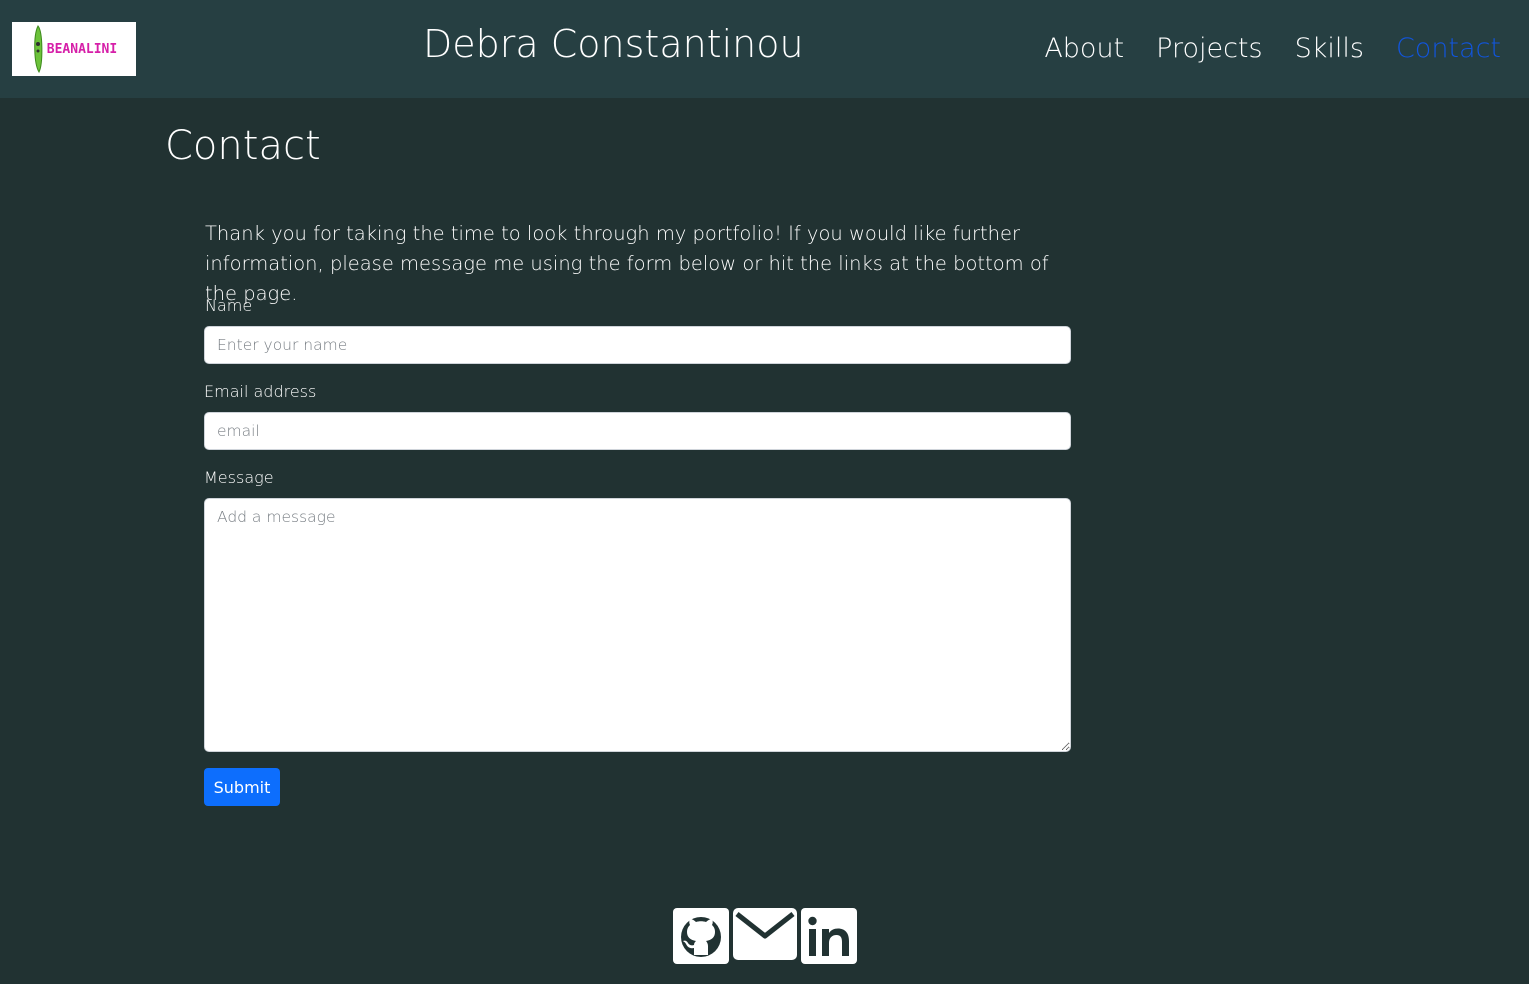 This screenshot has height=984, width=1529. Describe the element at coordinates (82, 49) in the screenshot. I see `logo-text: BEANALINI` at that location.